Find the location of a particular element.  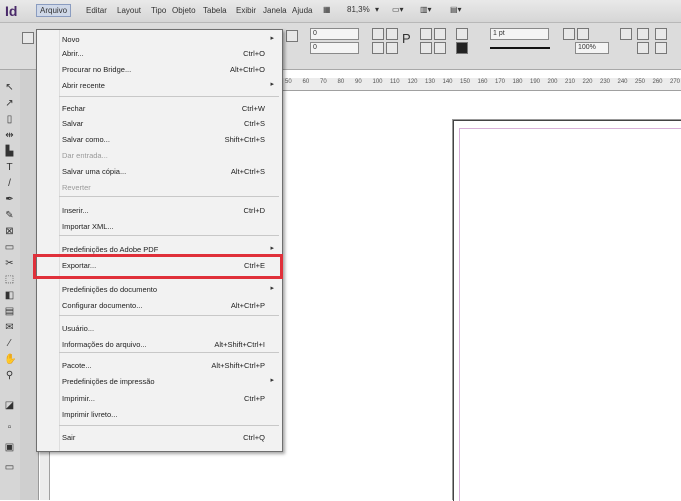

menu-item-shortcut: Ctrl+Q is located at coordinates (254, 437).